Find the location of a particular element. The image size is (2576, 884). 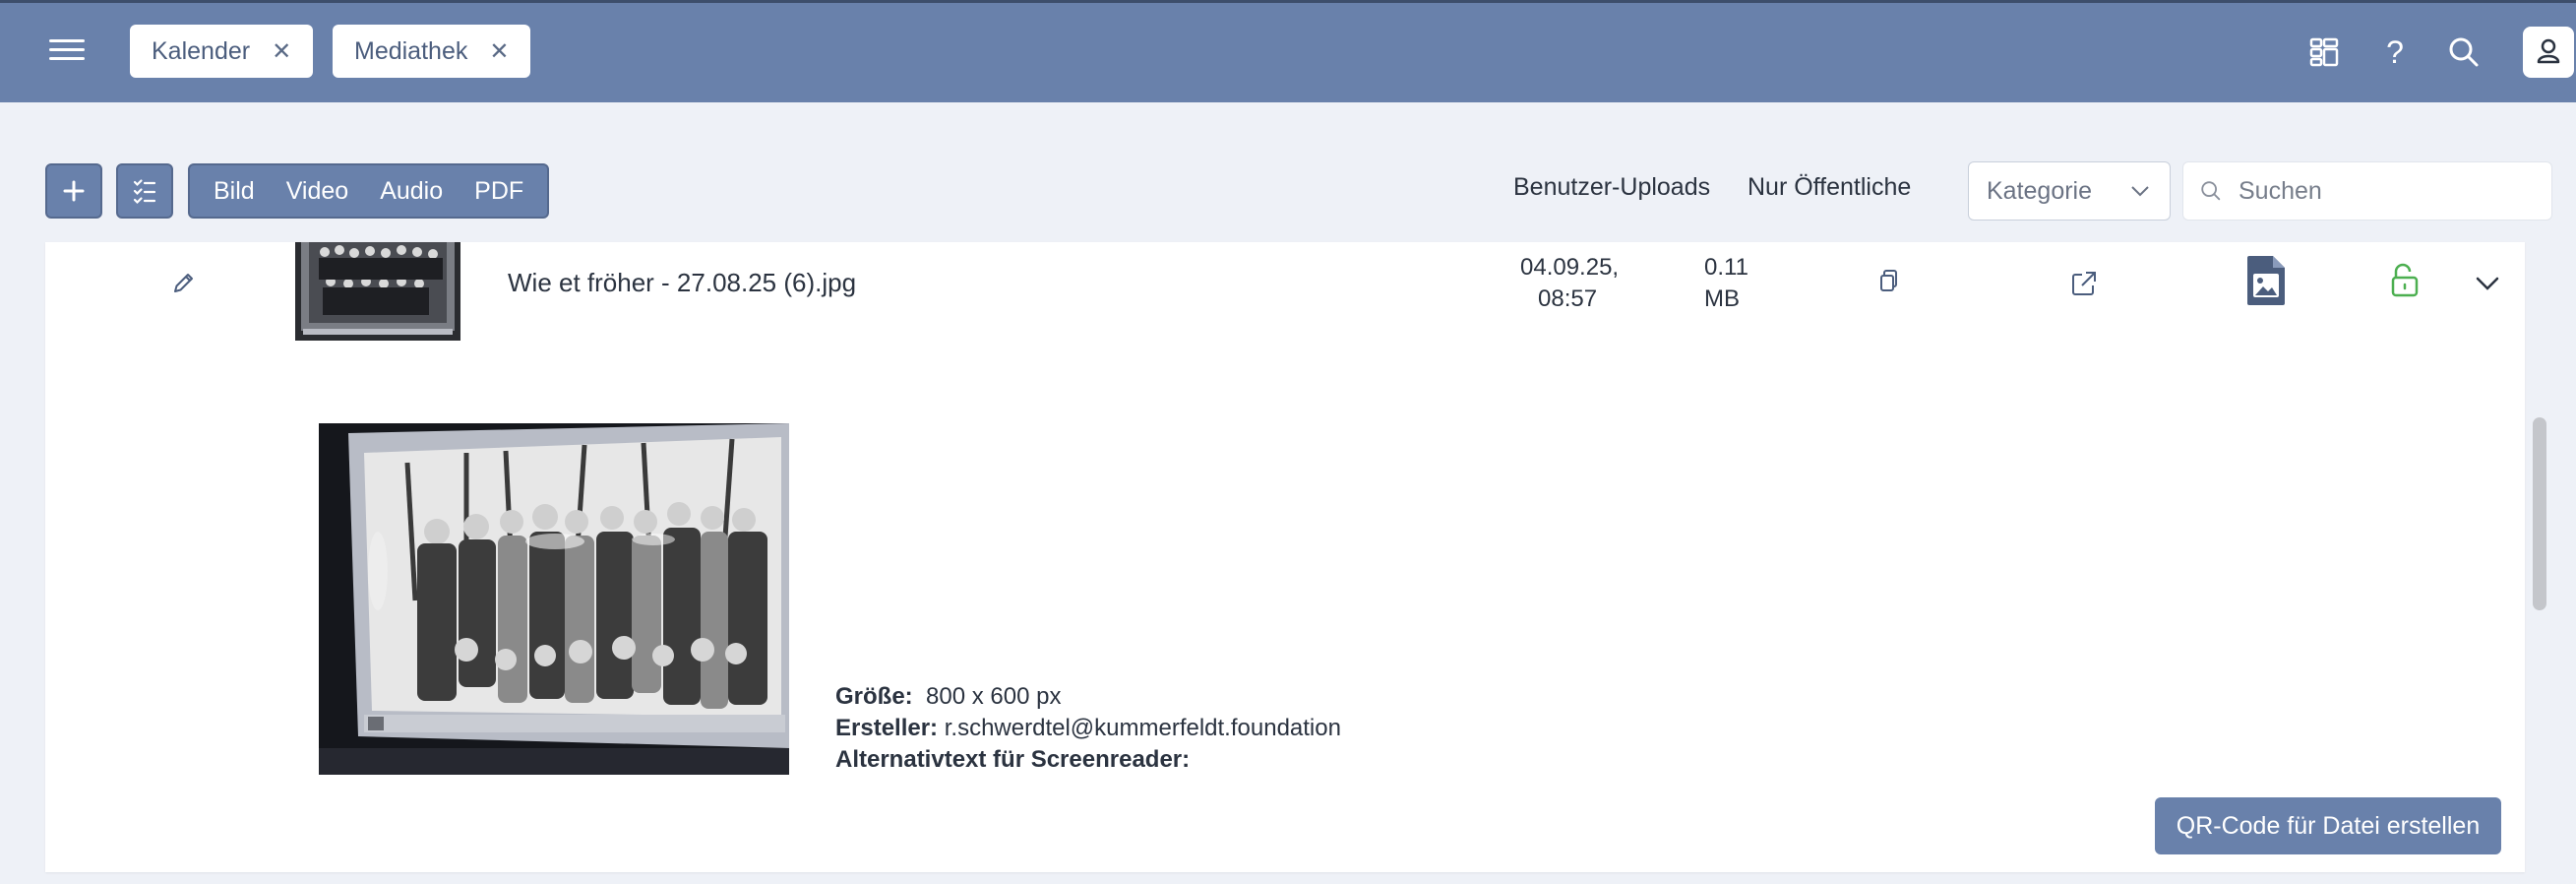

public-only-filter: Nur Öffentliche is located at coordinates (1829, 187).